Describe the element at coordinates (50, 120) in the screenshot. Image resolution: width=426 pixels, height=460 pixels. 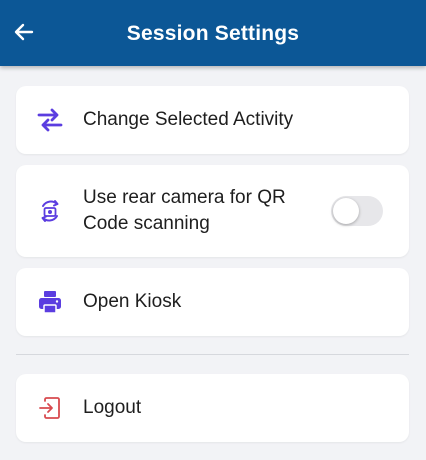
I see `swap-arrows-icon` at that location.